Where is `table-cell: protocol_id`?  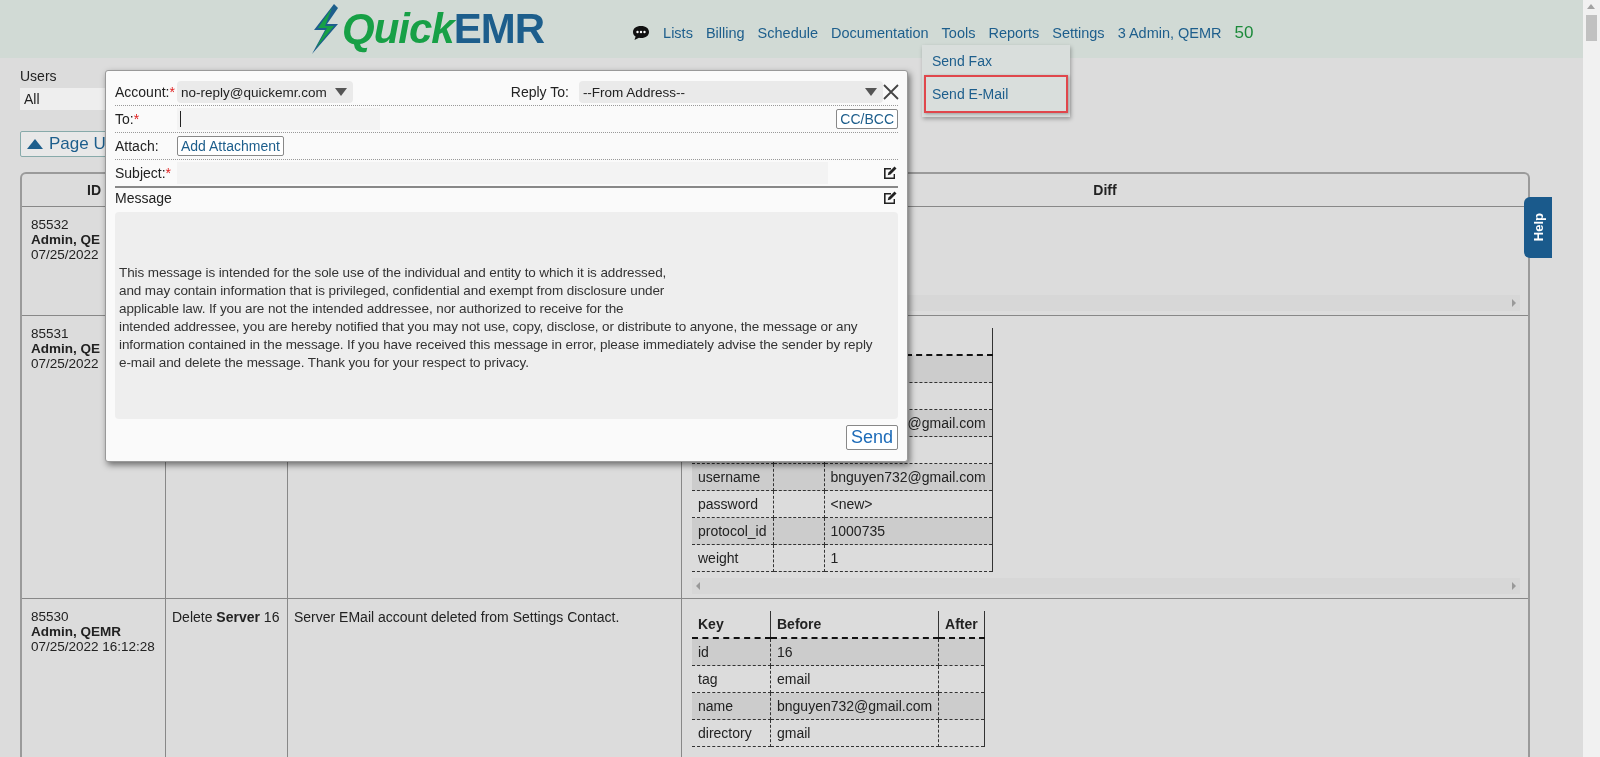 table-cell: protocol_id is located at coordinates (732, 531).